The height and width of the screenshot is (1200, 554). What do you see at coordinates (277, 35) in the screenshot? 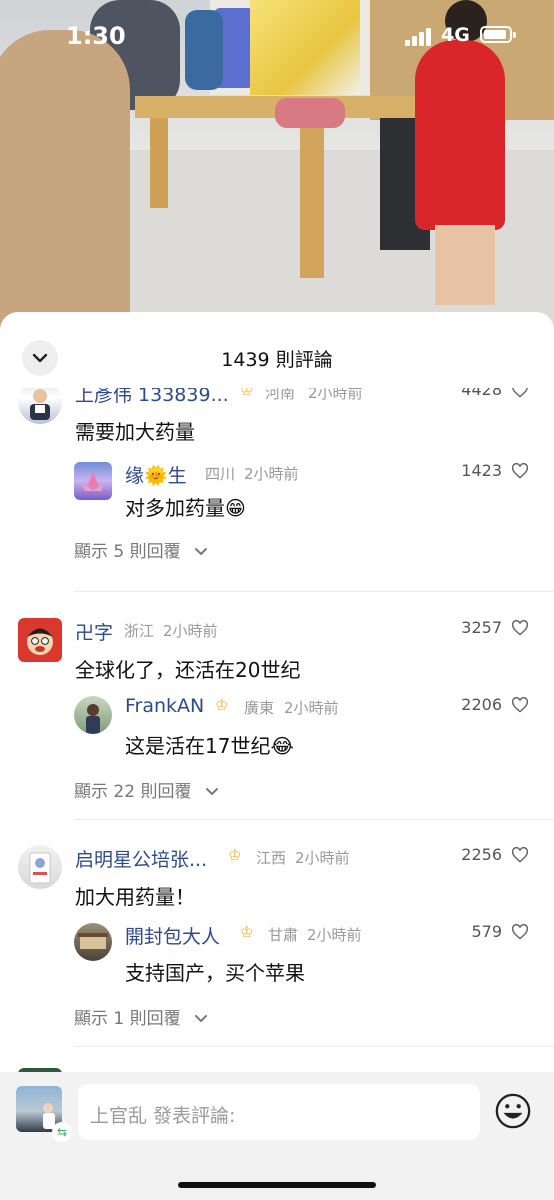
I see `status-bar: 1:30 4G` at bounding box center [277, 35].